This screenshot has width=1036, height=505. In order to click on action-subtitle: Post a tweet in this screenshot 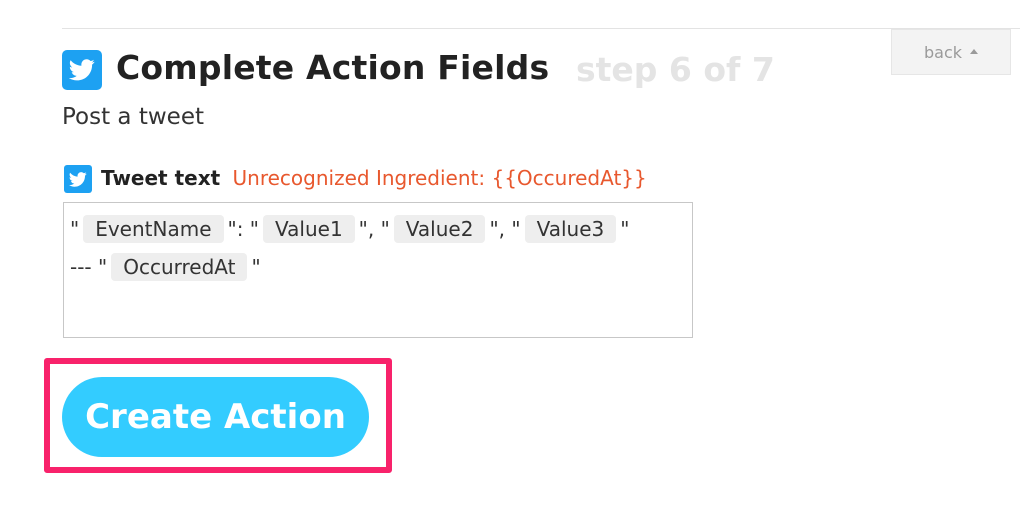, I will do `click(133, 117)`.